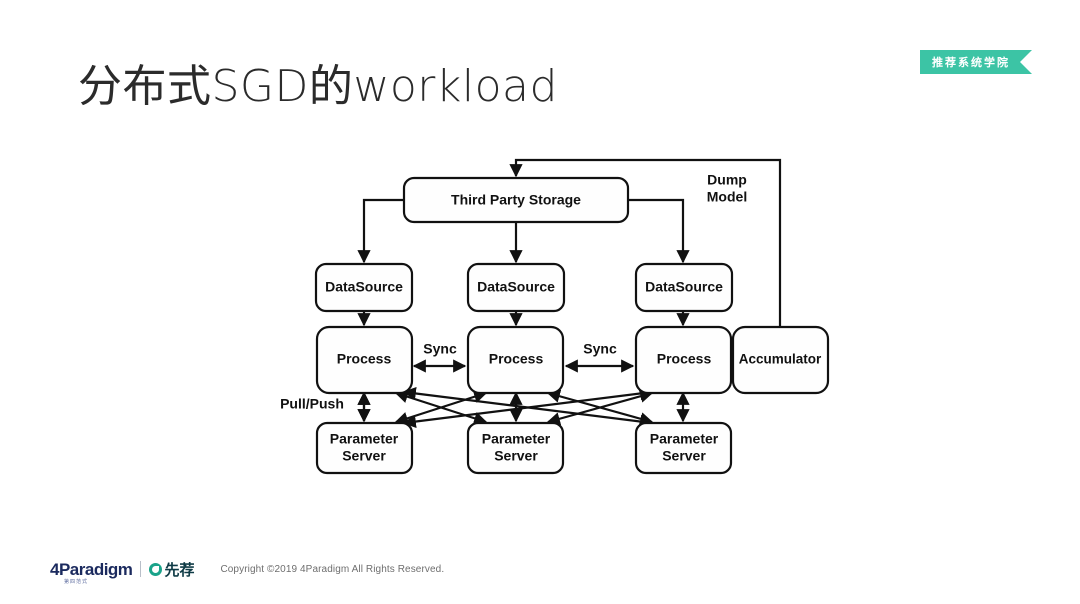 The width and height of the screenshot is (1080, 604). Describe the element at coordinates (91, 569) in the screenshot. I see `logo-4paradigm-text: 4Paradigm` at that location.